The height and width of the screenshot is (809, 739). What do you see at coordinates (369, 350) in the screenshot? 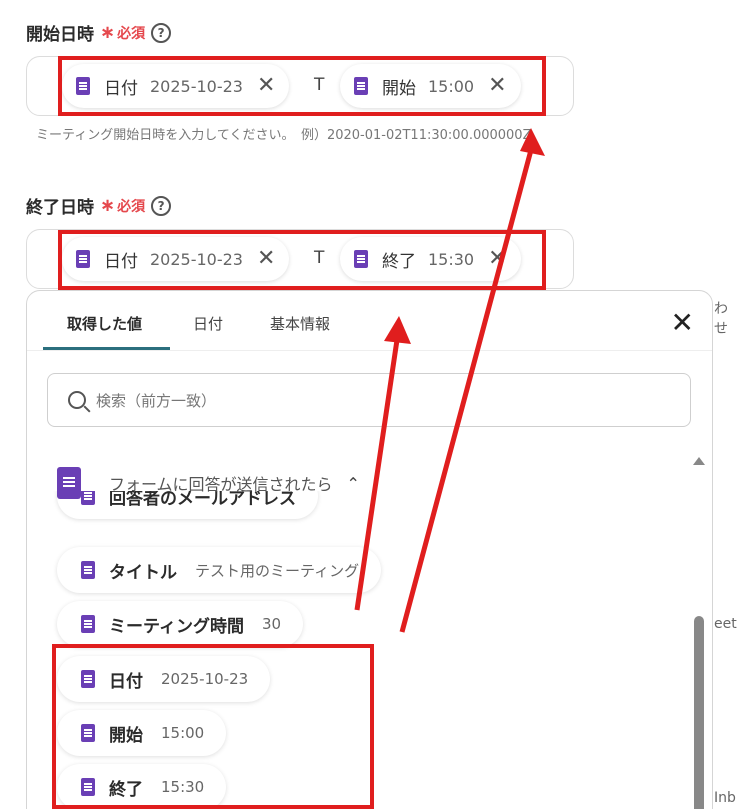
I see `tab-divider` at bounding box center [369, 350].